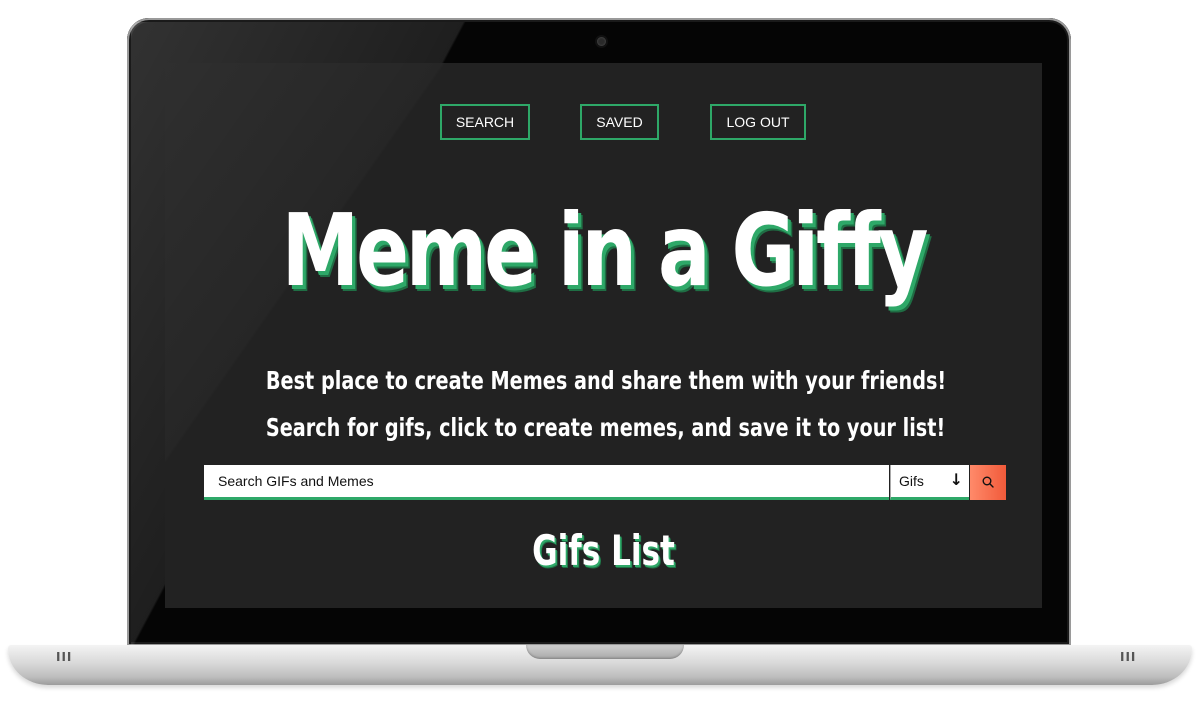 This screenshot has width=1200, height=701. I want to click on nav-search-button: SEARCH, so click(485, 122).